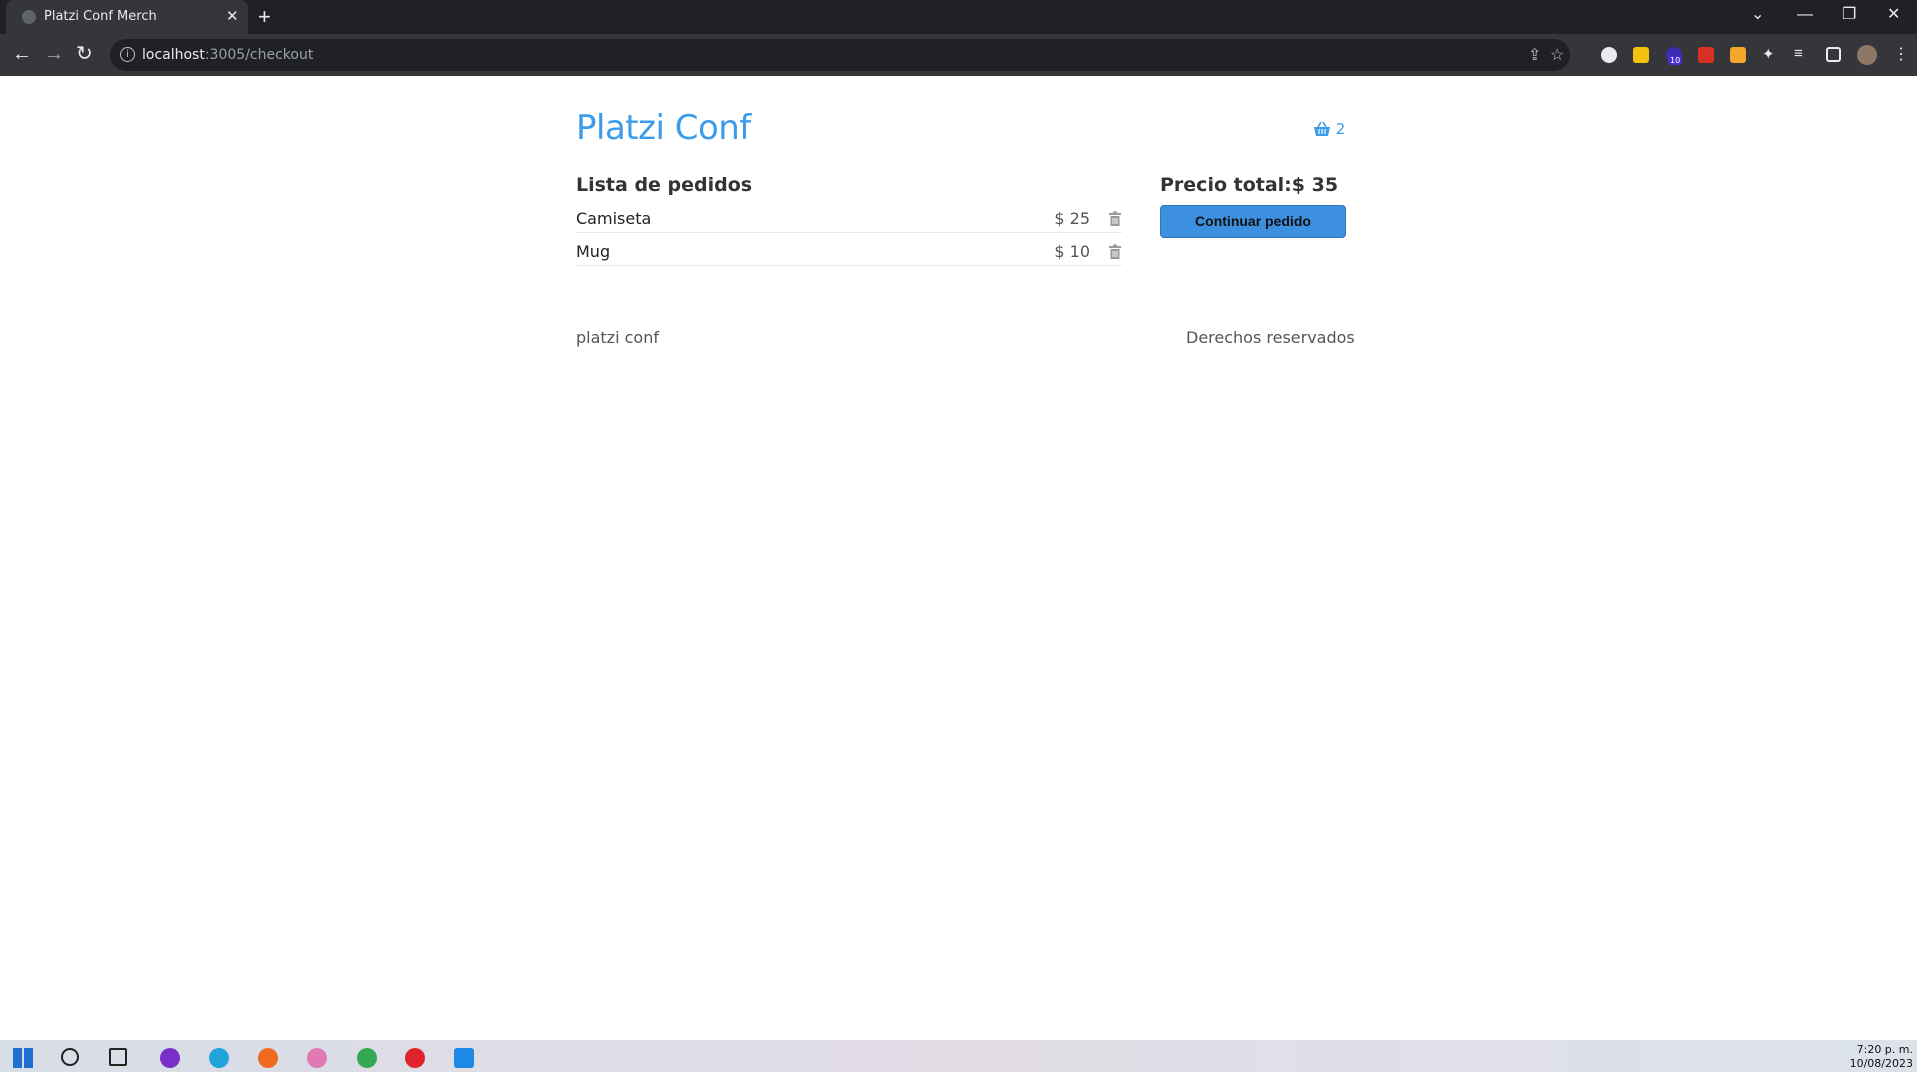  I want to click on profile-avatar, so click(1867, 55).